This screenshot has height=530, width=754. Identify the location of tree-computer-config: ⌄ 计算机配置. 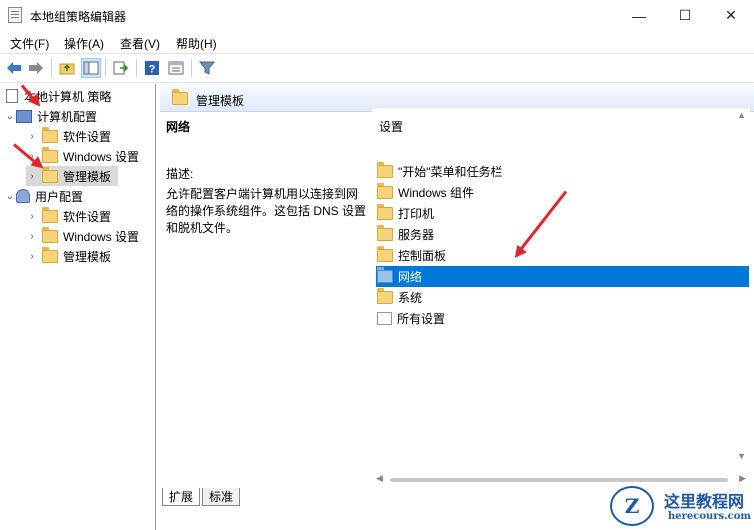
(50, 116).